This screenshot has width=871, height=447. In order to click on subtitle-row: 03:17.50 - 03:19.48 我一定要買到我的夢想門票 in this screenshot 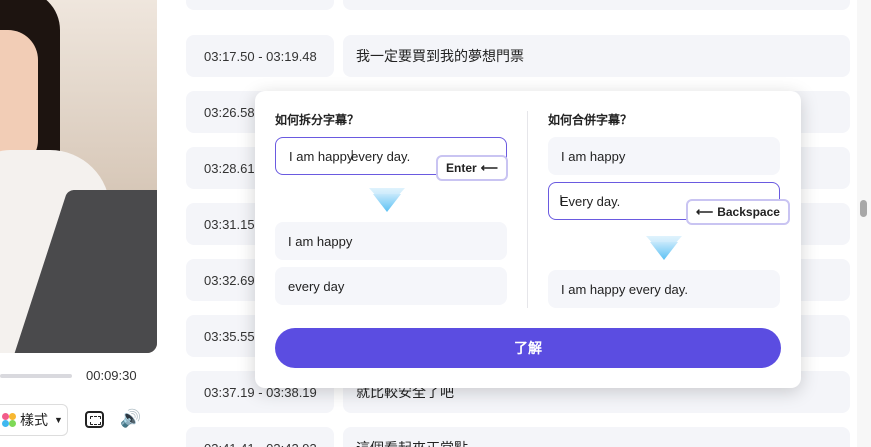, I will do `click(518, 56)`.